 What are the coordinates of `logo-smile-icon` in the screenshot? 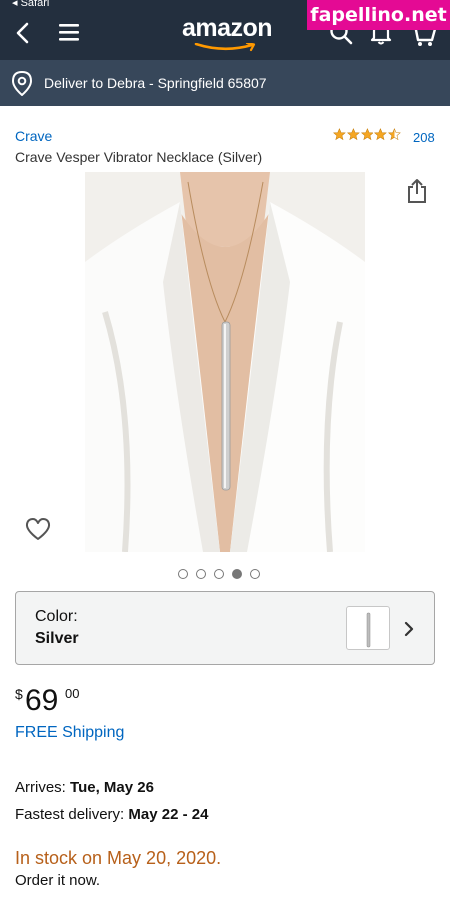 It's located at (225, 47).